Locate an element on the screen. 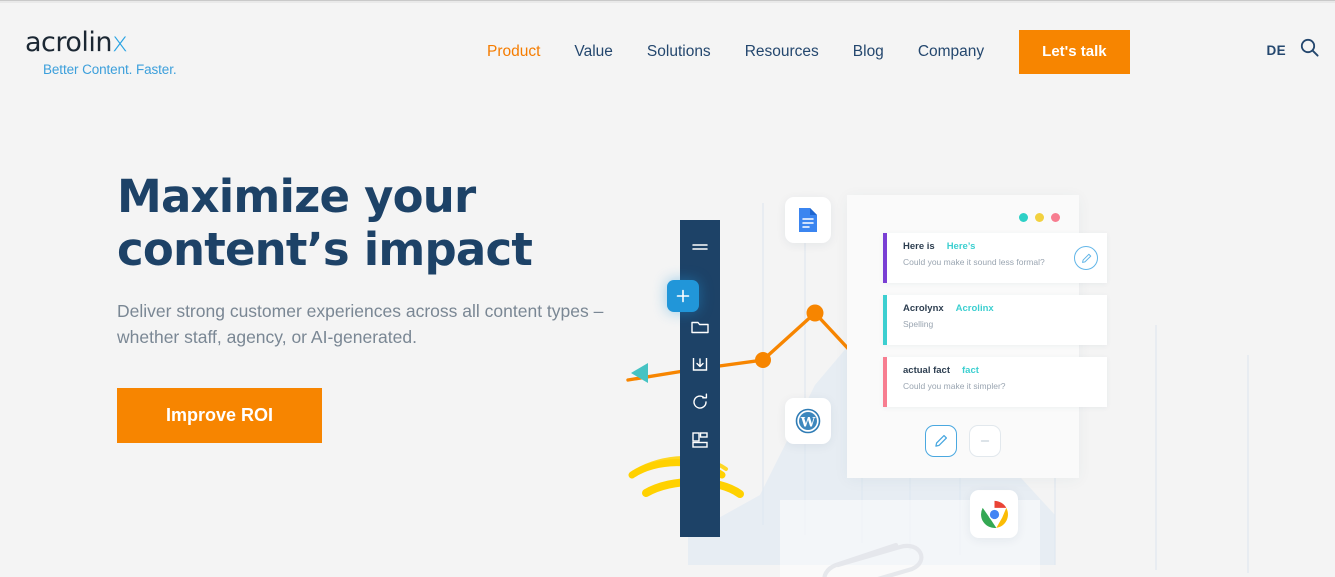 This screenshot has width=1335, height=577. suggestion-original-text: Here is is located at coordinates (919, 246).